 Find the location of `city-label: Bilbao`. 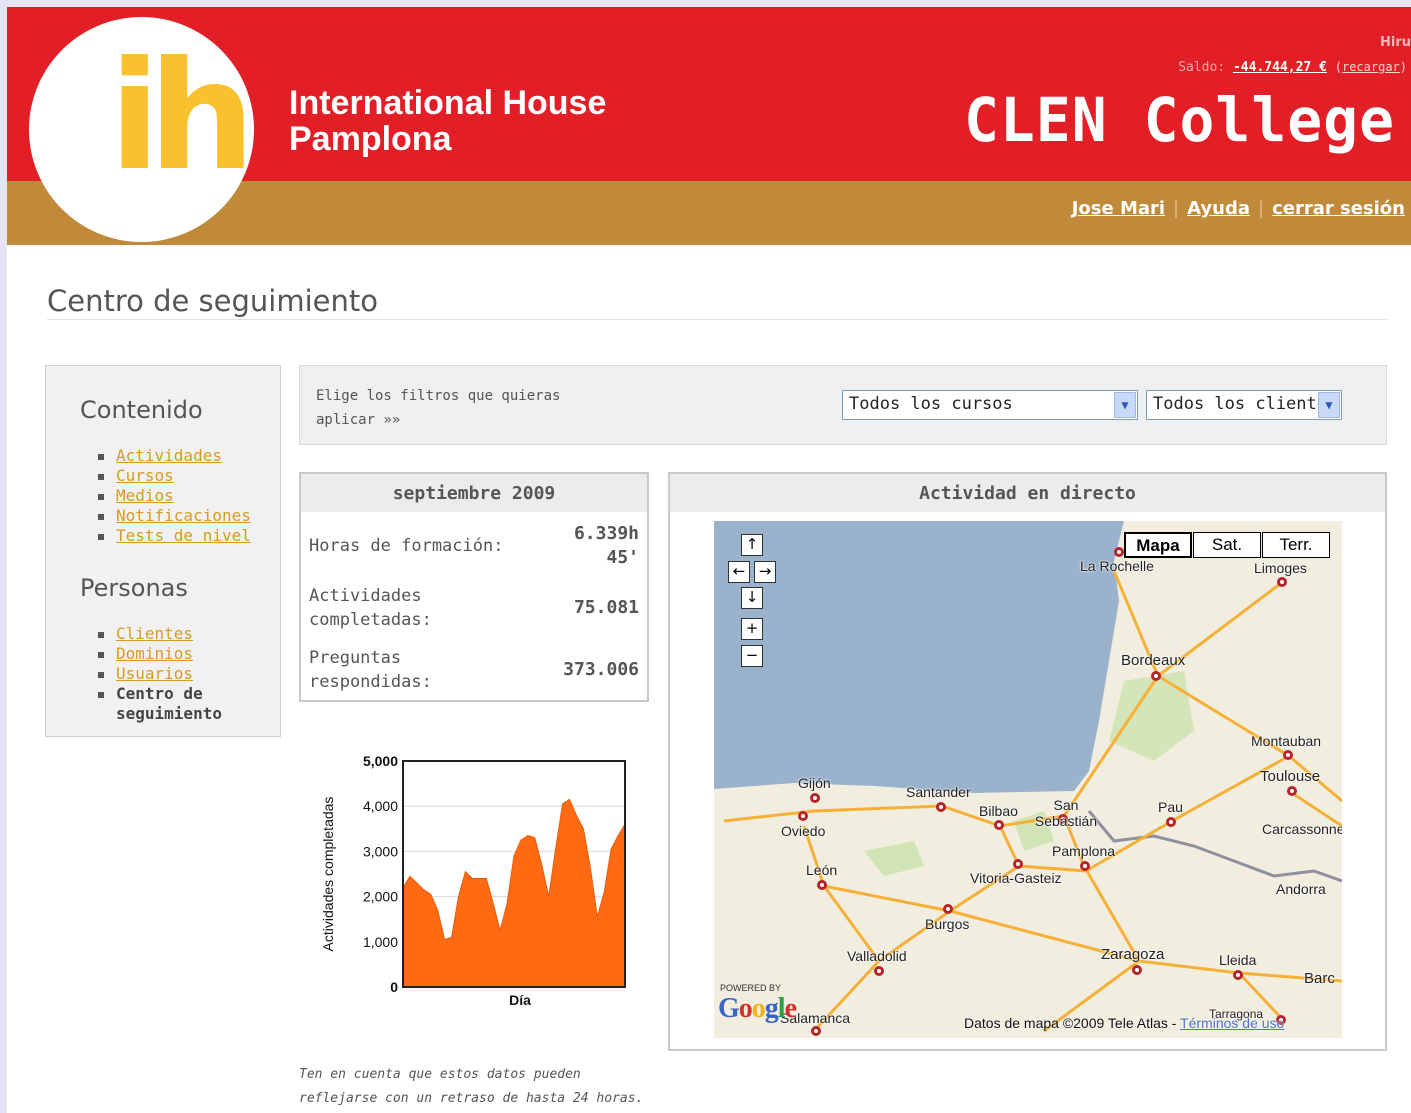

city-label: Bilbao is located at coordinates (998, 811).